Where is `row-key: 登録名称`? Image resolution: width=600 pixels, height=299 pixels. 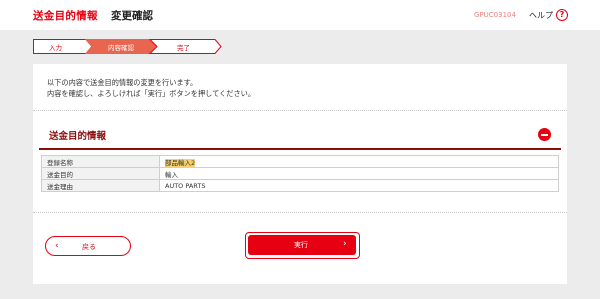 row-key: 登録名称 is located at coordinates (100, 161).